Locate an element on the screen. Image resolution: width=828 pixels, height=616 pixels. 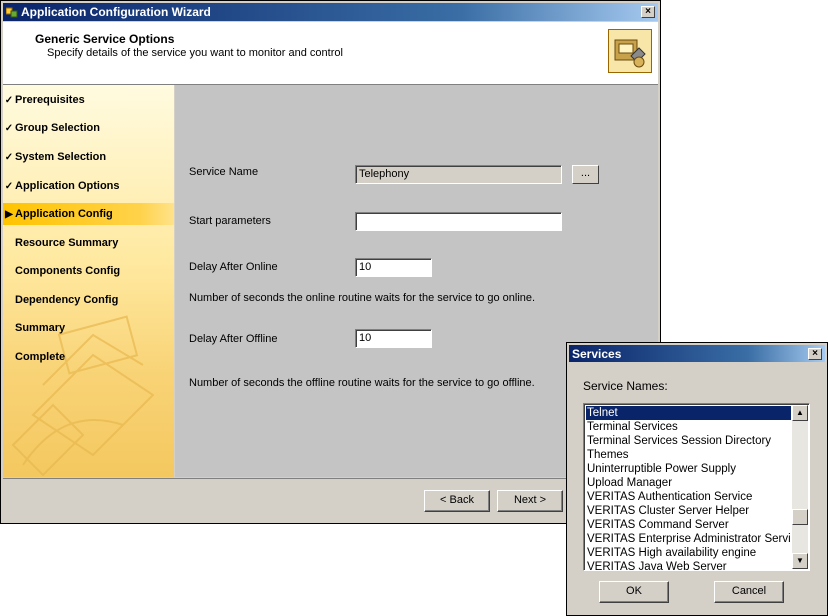
wizard-close-button: × is located at coordinates (648, 12).